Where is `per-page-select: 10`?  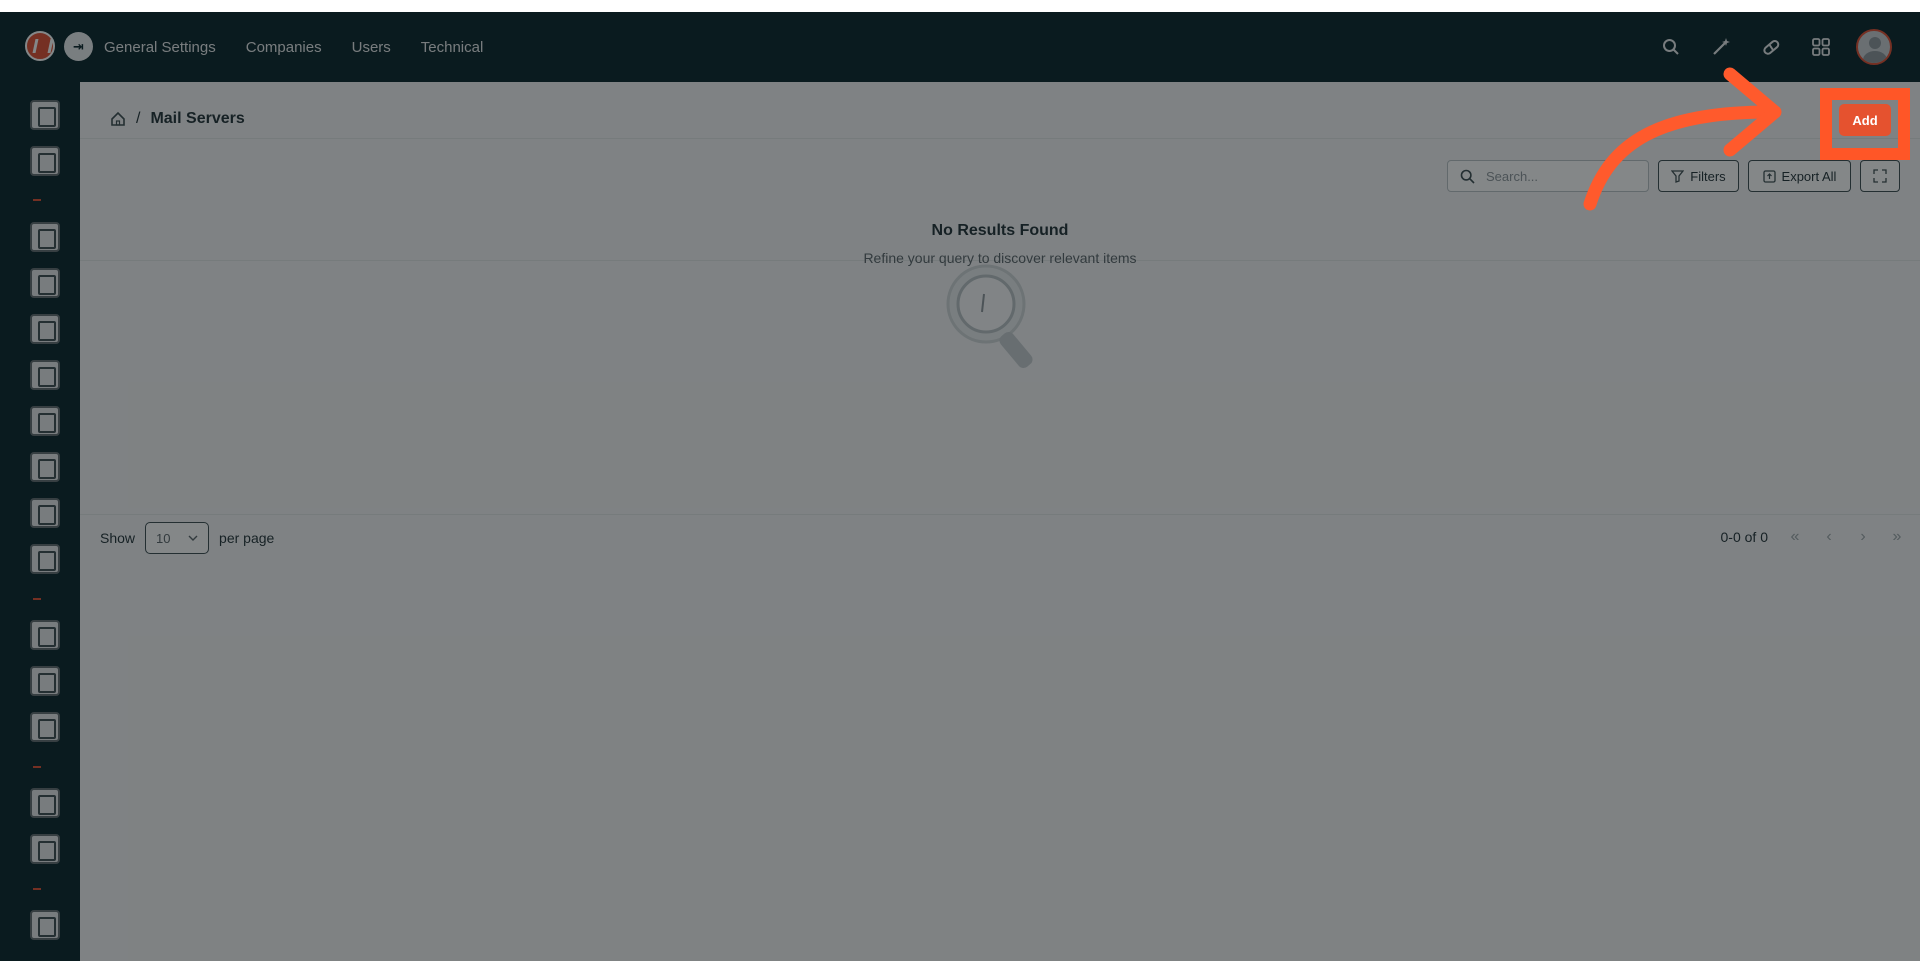 per-page-select: 10 is located at coordinates (177, 538).